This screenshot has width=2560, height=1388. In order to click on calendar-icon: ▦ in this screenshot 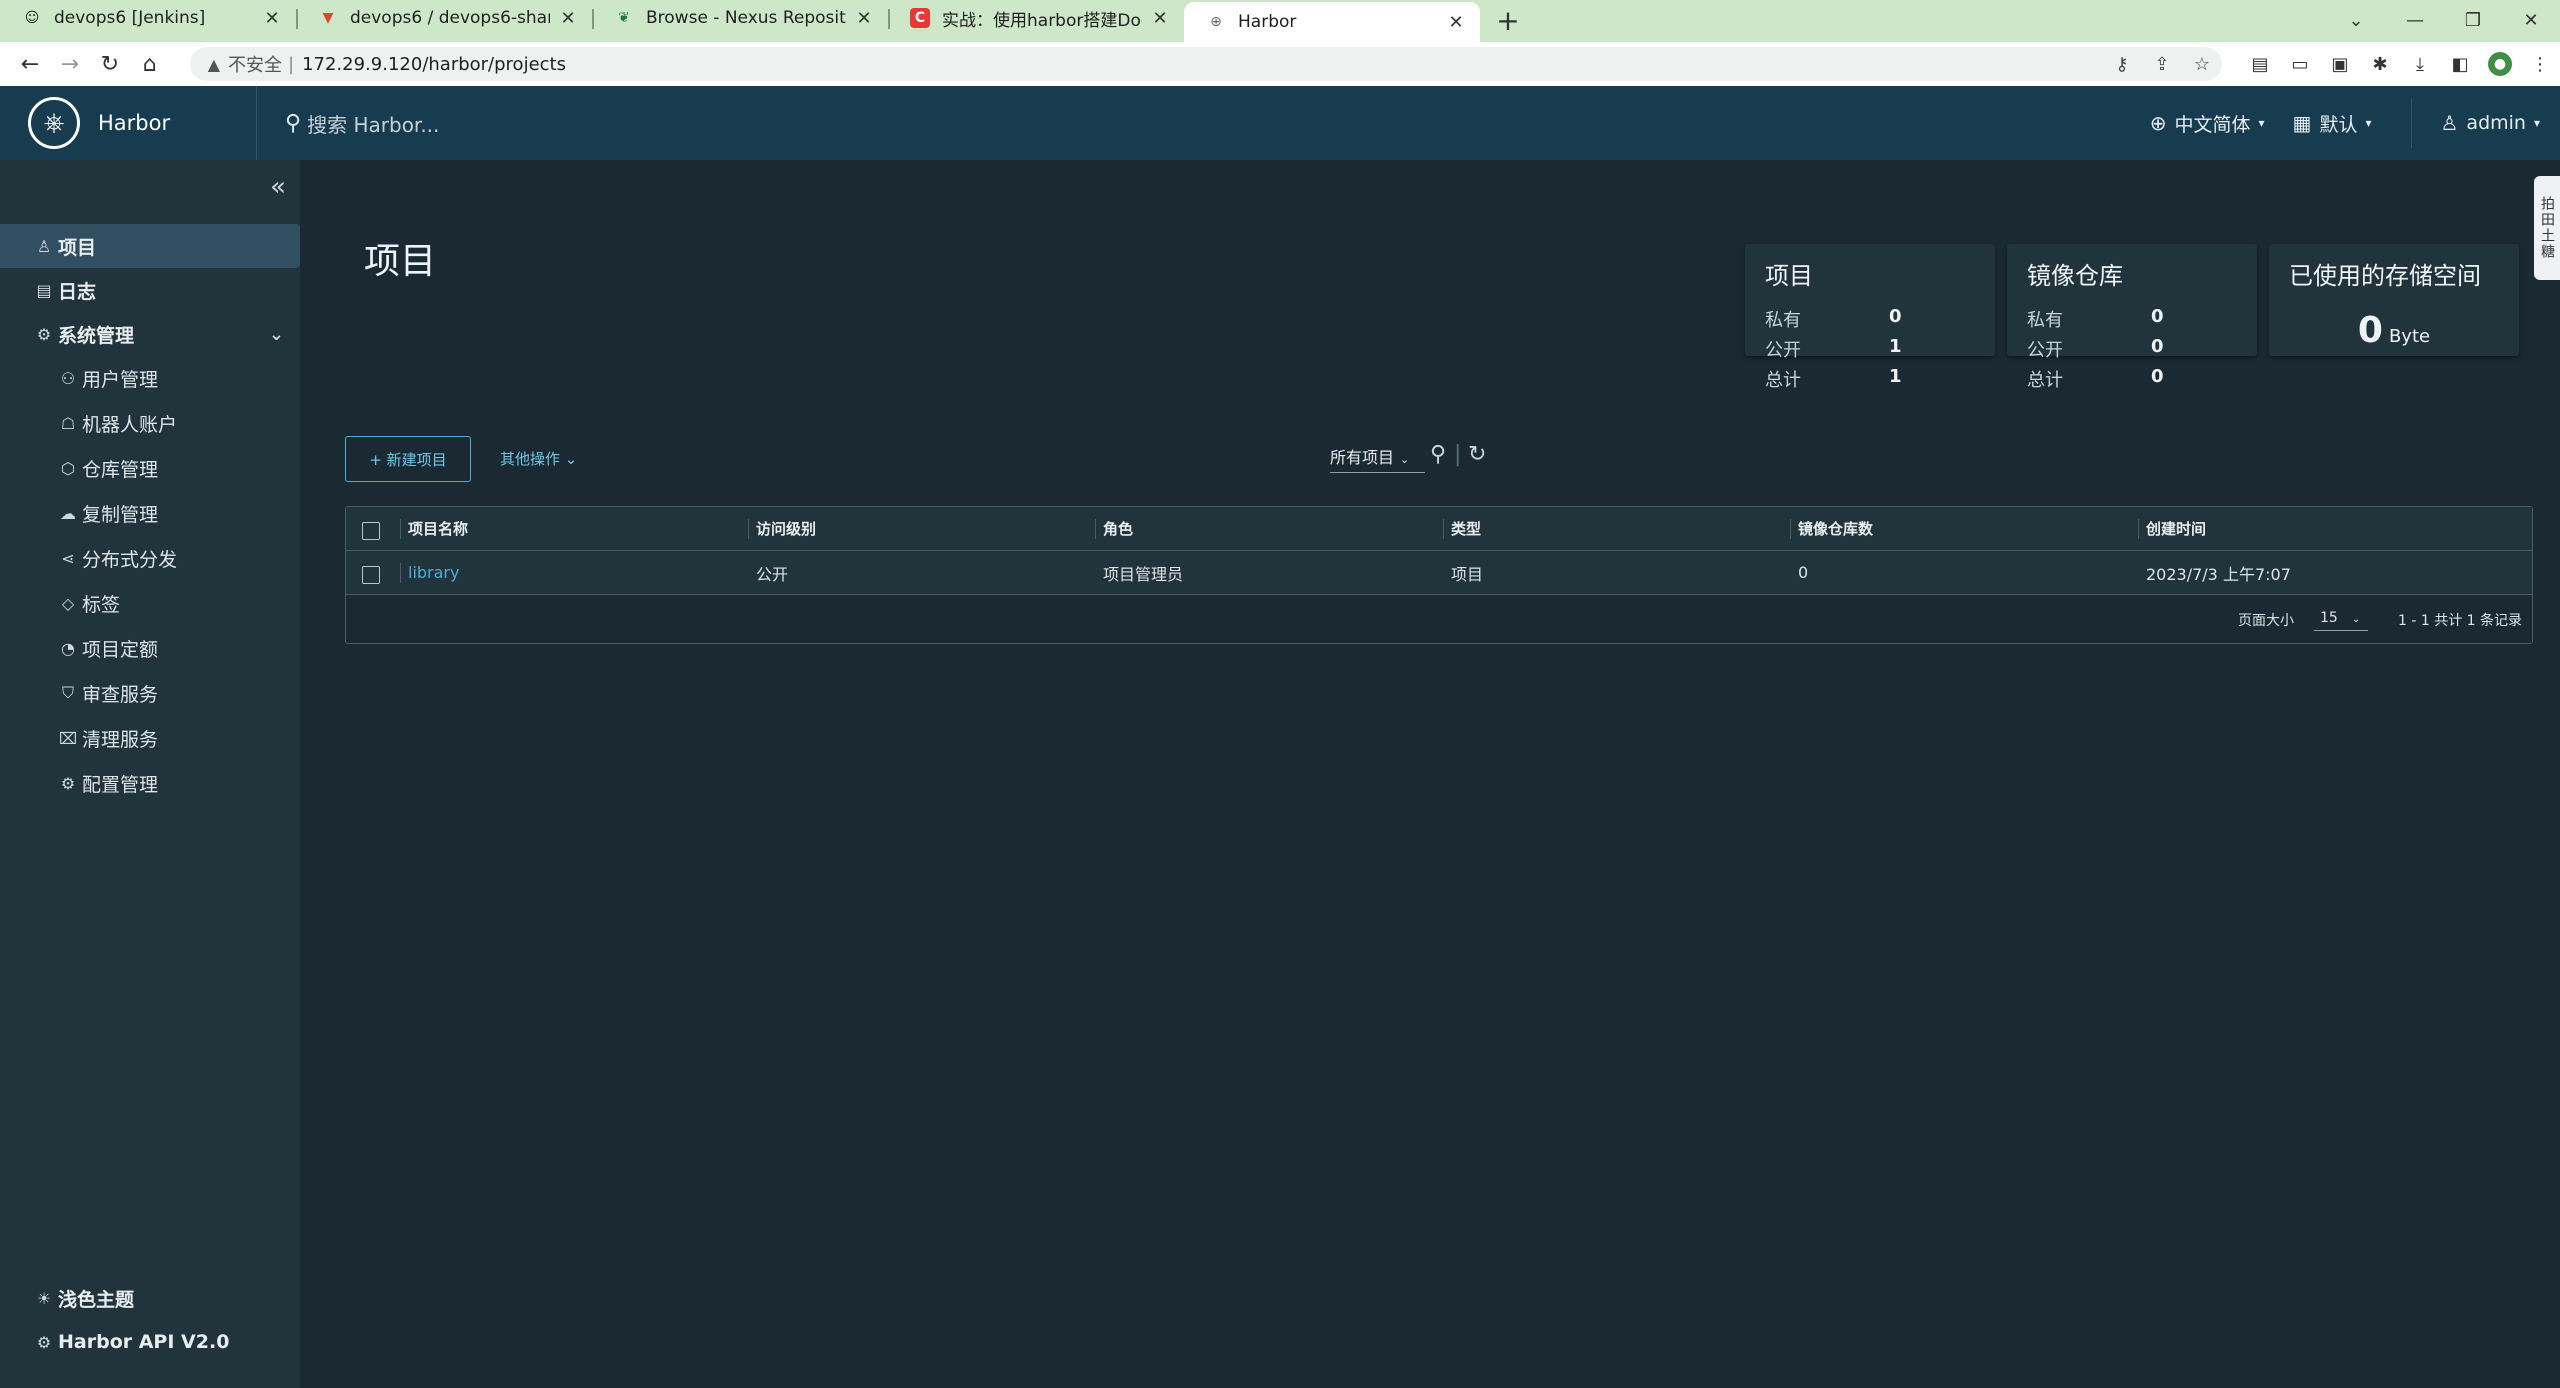, I will do `click(2302, 123)`.